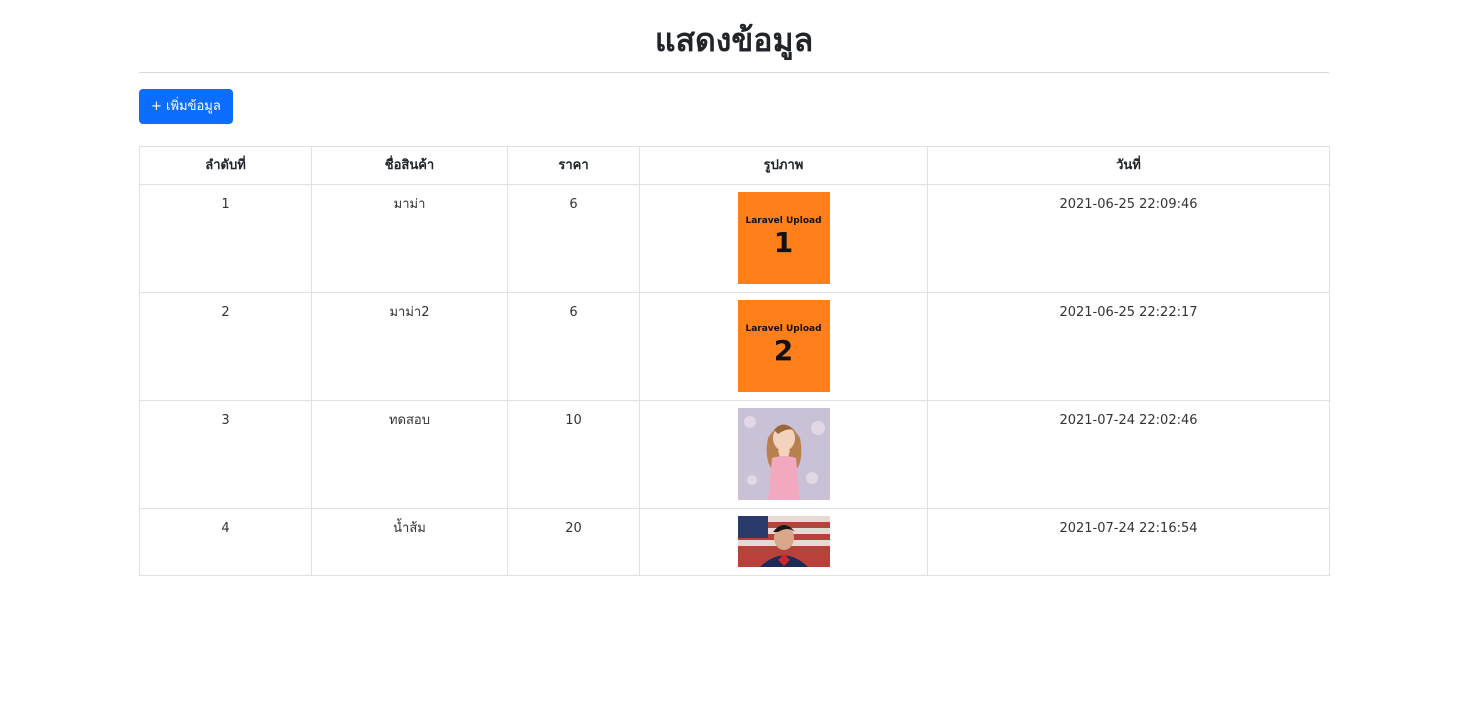 Image resolution: width=1468 pixels, height=723 pixels. I want to click on cell-index-text: 1, so click(225, 204).